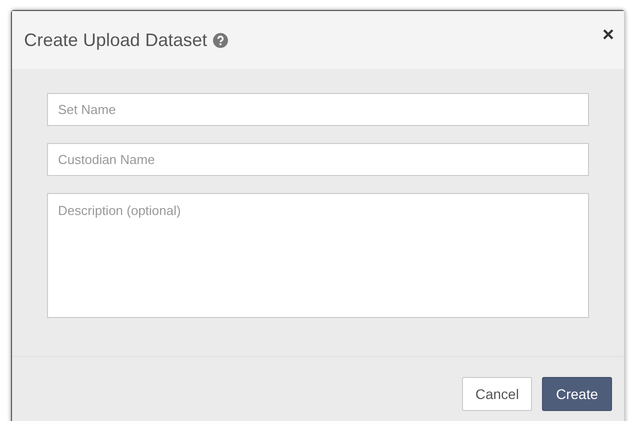 This screenshot has height=421, width=636. I want to click on dialog-title: Create Upload Dataset, so click(116, 40).